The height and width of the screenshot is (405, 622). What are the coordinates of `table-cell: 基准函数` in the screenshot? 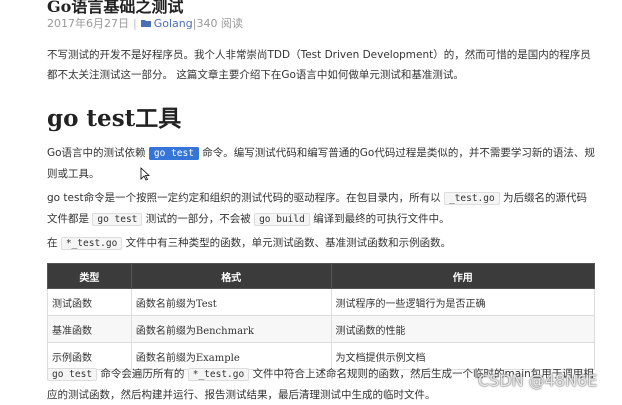 It's located at (89, 329).